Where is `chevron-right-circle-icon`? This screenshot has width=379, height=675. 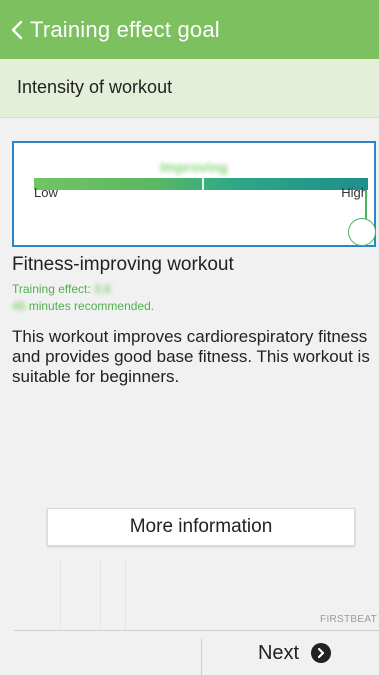 chevron-right-circle-icon is located at coordinates (321, 653).